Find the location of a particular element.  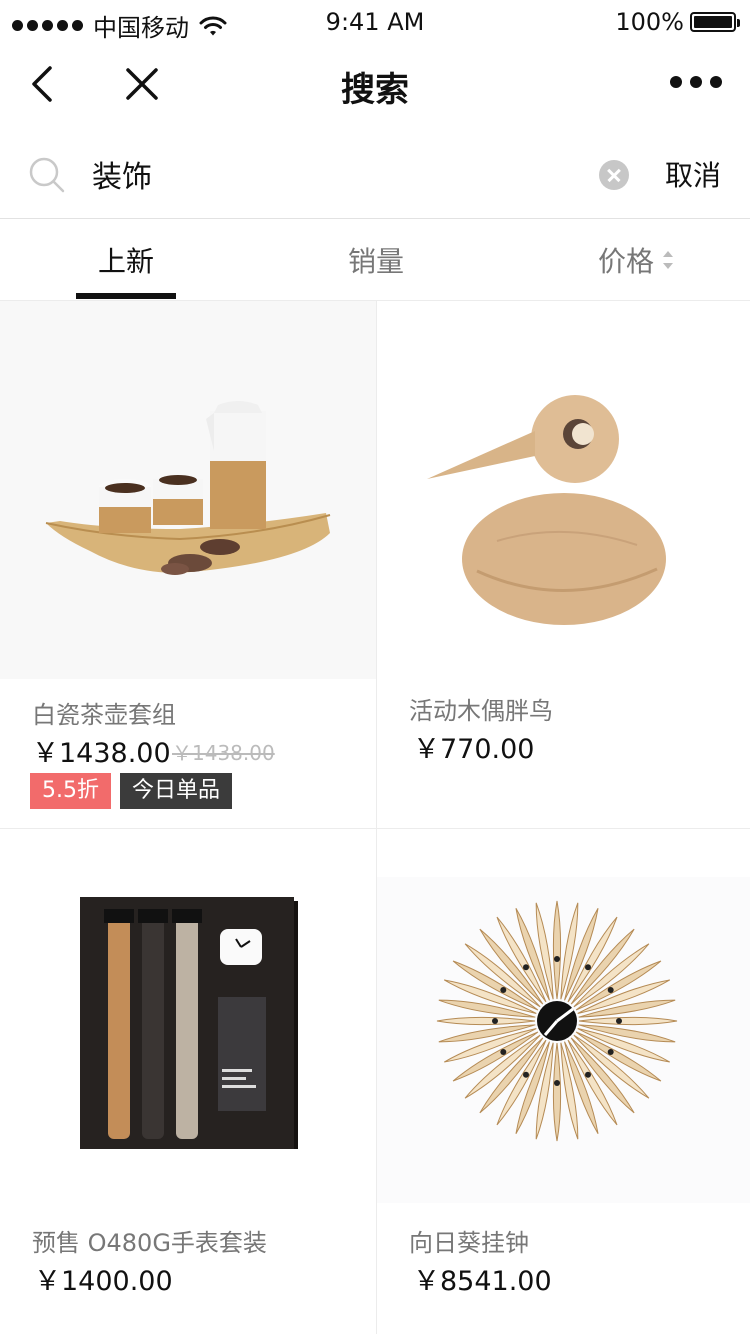

original-price: ￥1438.00 is located at coordinates (223, 753).